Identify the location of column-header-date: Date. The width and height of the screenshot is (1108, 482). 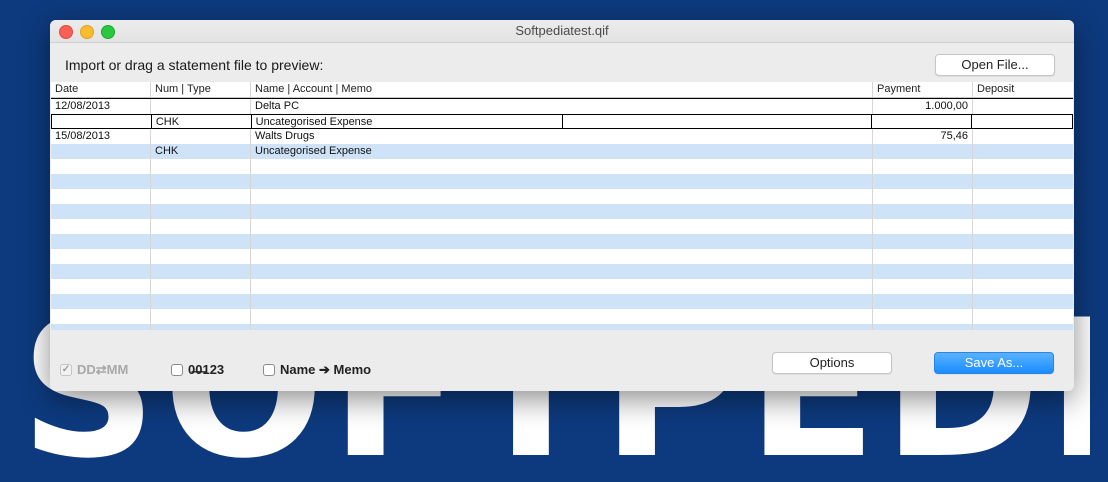
(101, 89).